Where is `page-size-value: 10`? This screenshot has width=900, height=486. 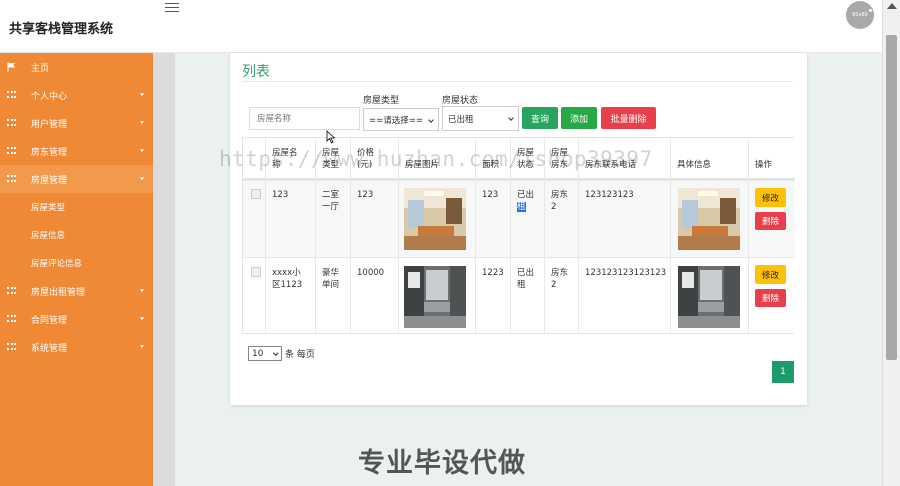
page-size-value: 10 is located at coordinates (258, 353).